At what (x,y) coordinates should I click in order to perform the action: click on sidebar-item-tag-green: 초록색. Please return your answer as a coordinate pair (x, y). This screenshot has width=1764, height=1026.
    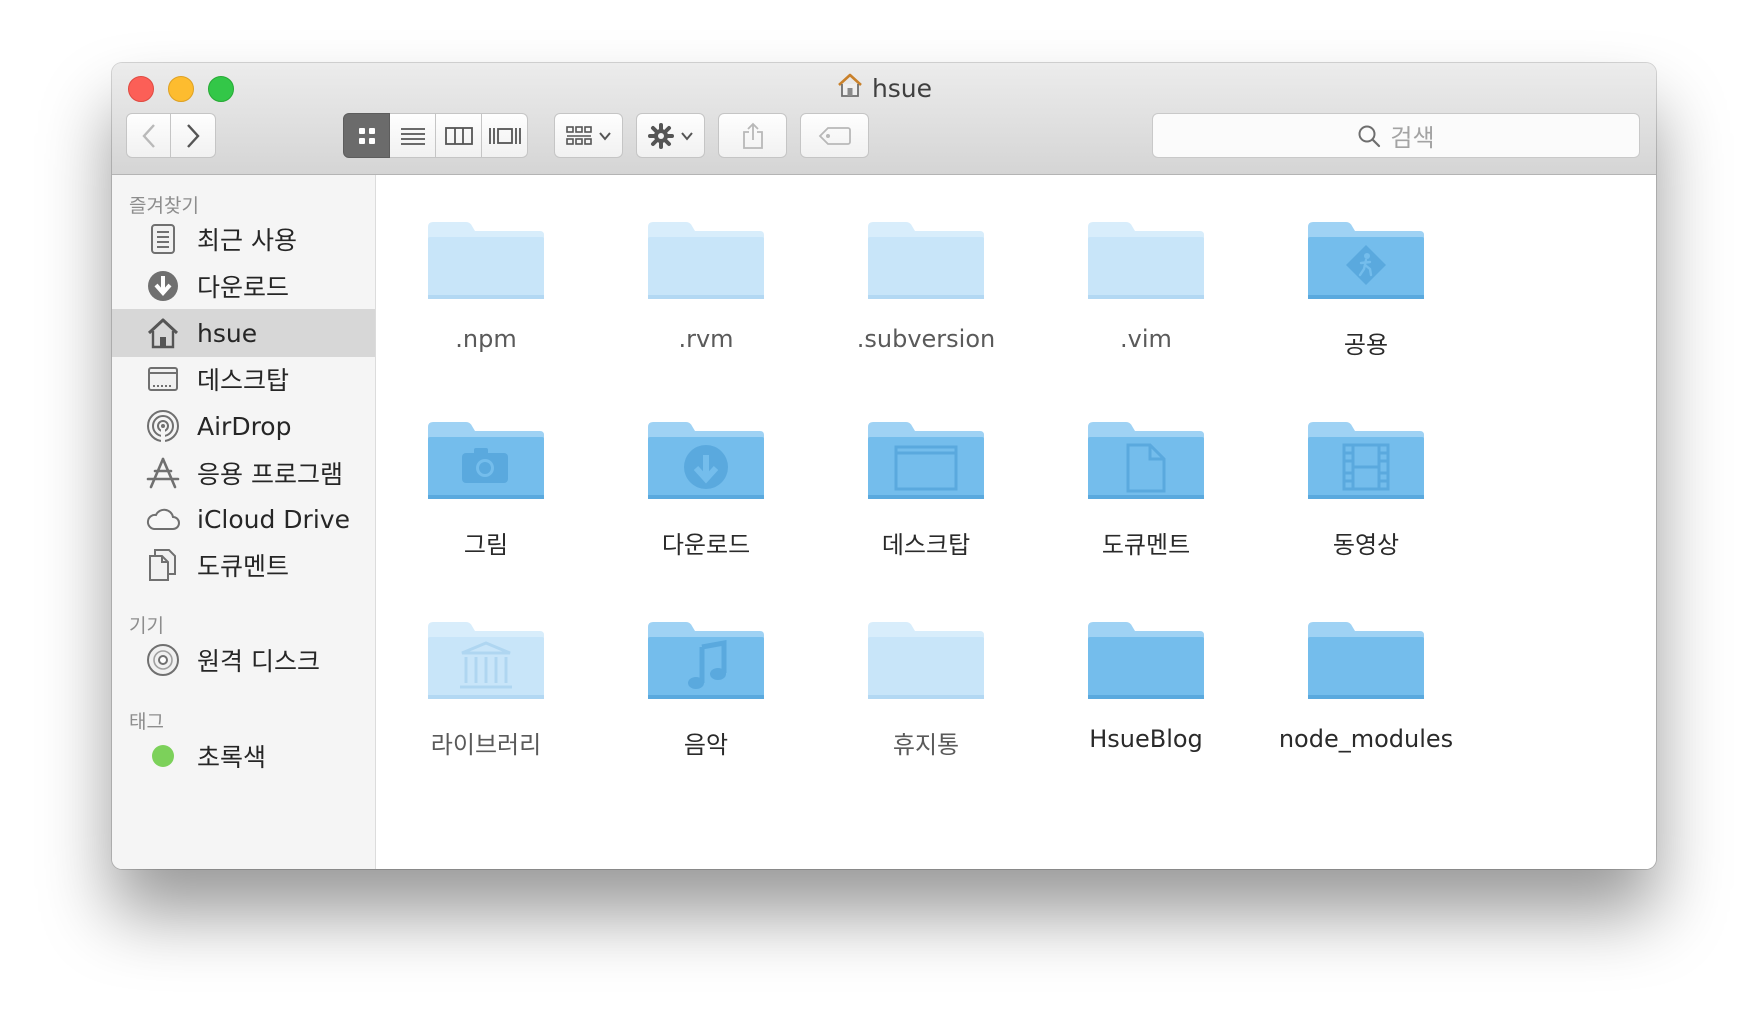
    Looking at the image, I should click on (243, 756).